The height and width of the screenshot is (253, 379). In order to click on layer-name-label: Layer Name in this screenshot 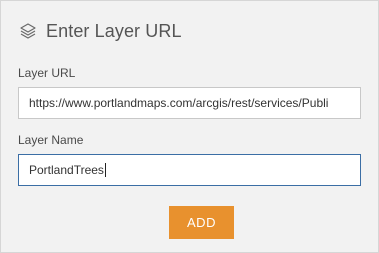, I will do `click(51, 140)`.